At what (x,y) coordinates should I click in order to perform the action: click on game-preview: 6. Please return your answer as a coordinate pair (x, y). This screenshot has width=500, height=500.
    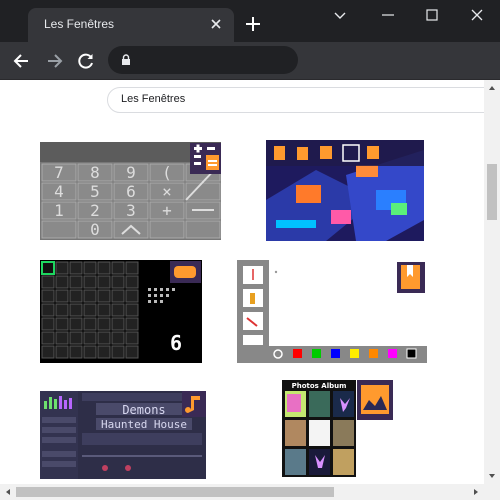
    Looking at the image, I should click on (121, 311).